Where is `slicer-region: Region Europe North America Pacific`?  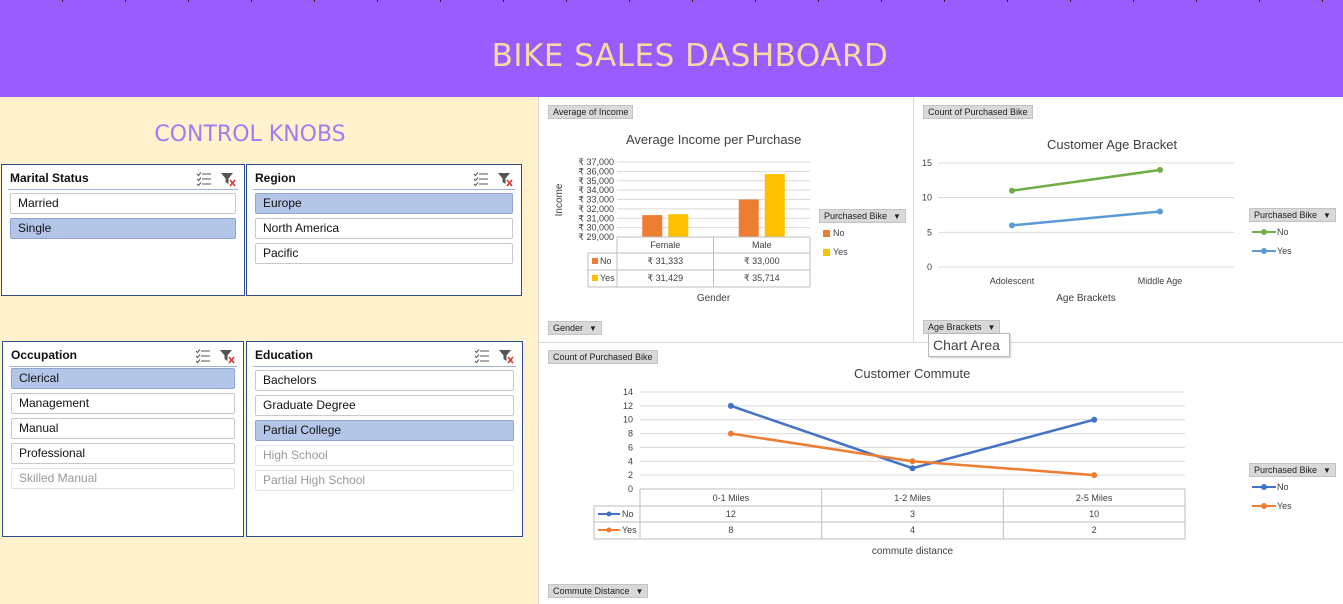 slicer-region: Region Europe North America Pacific is located at coordinates (384, 230).